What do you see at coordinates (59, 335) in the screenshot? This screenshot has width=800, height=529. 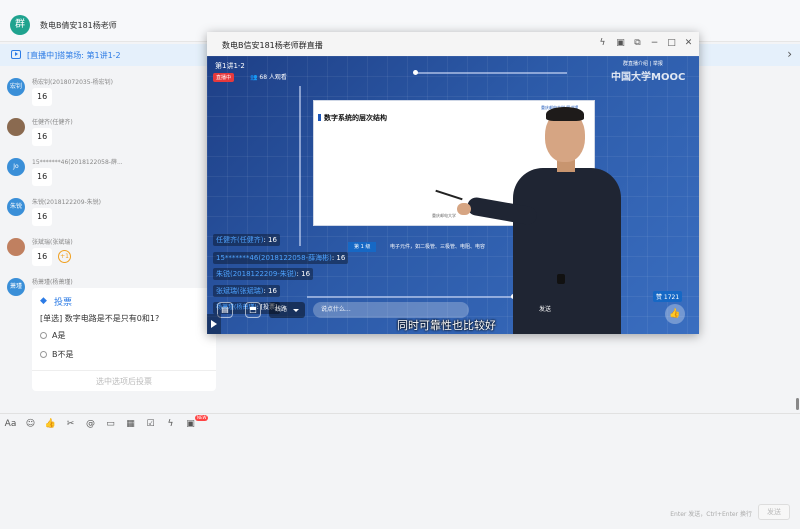 I see `vote-option-label: A是` at bounding box center [59, 335].